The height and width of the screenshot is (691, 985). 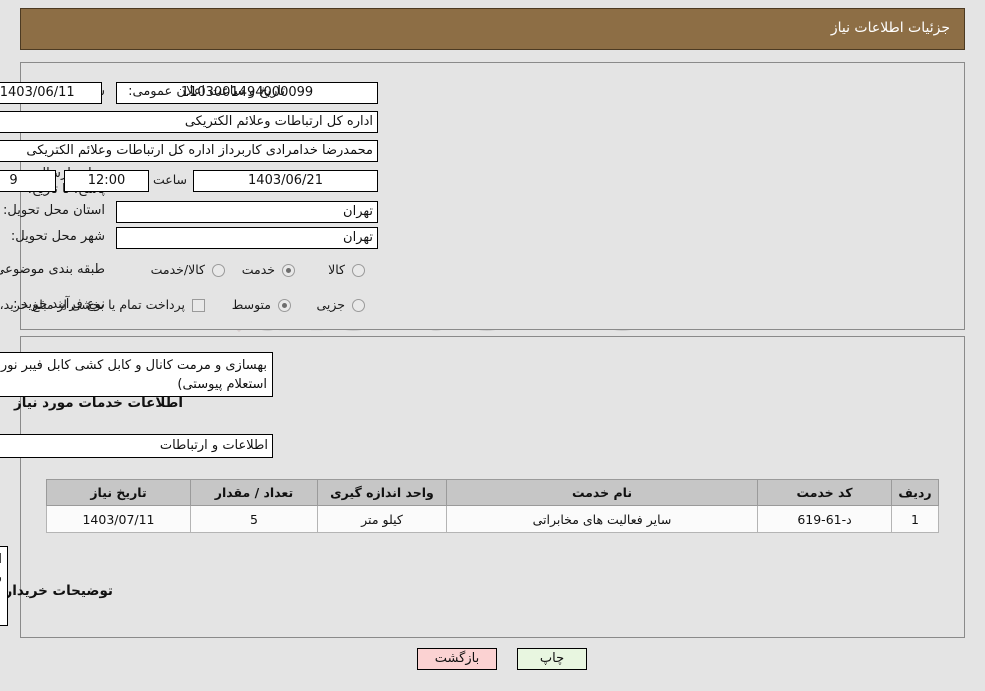 I want to click on category-label-khedmat: خدمت, so click(x=258, y=269).